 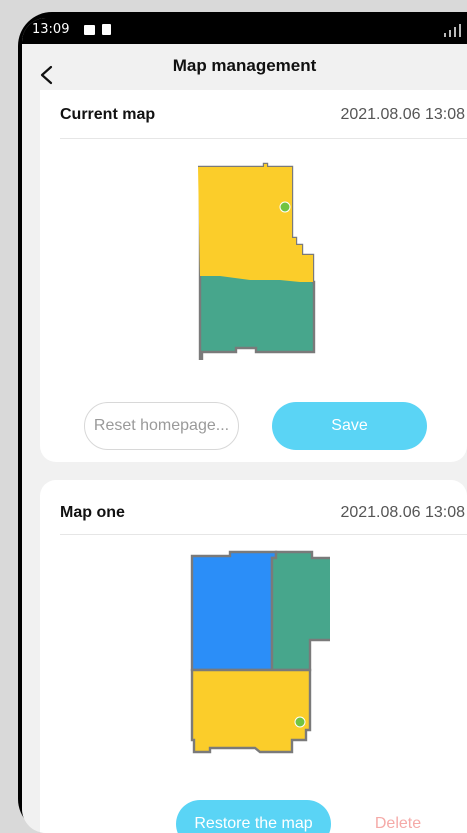 I want to click on signal-icon, so click(x=452, y=30).